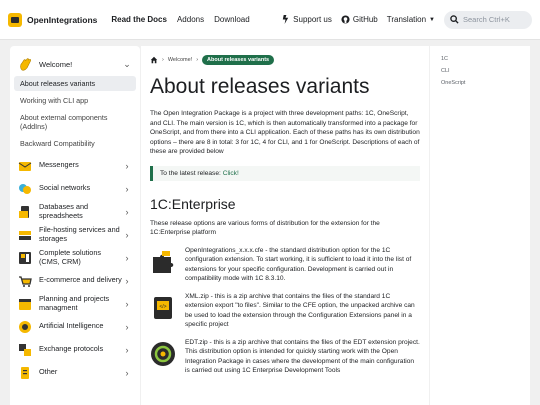  Describe the element at coordinates (365, 19) in the screenshot. I see `github-label: GitHub` at that location.